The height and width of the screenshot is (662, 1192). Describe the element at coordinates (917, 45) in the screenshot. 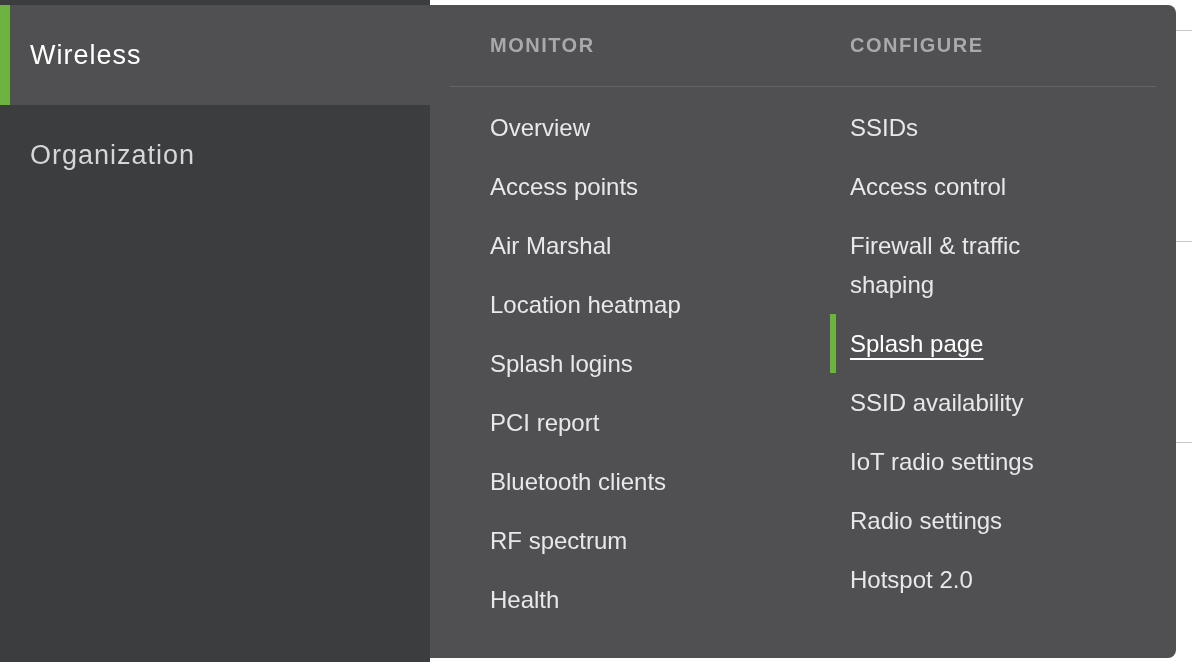

I see `column-title: CONFIGURE` at that location.